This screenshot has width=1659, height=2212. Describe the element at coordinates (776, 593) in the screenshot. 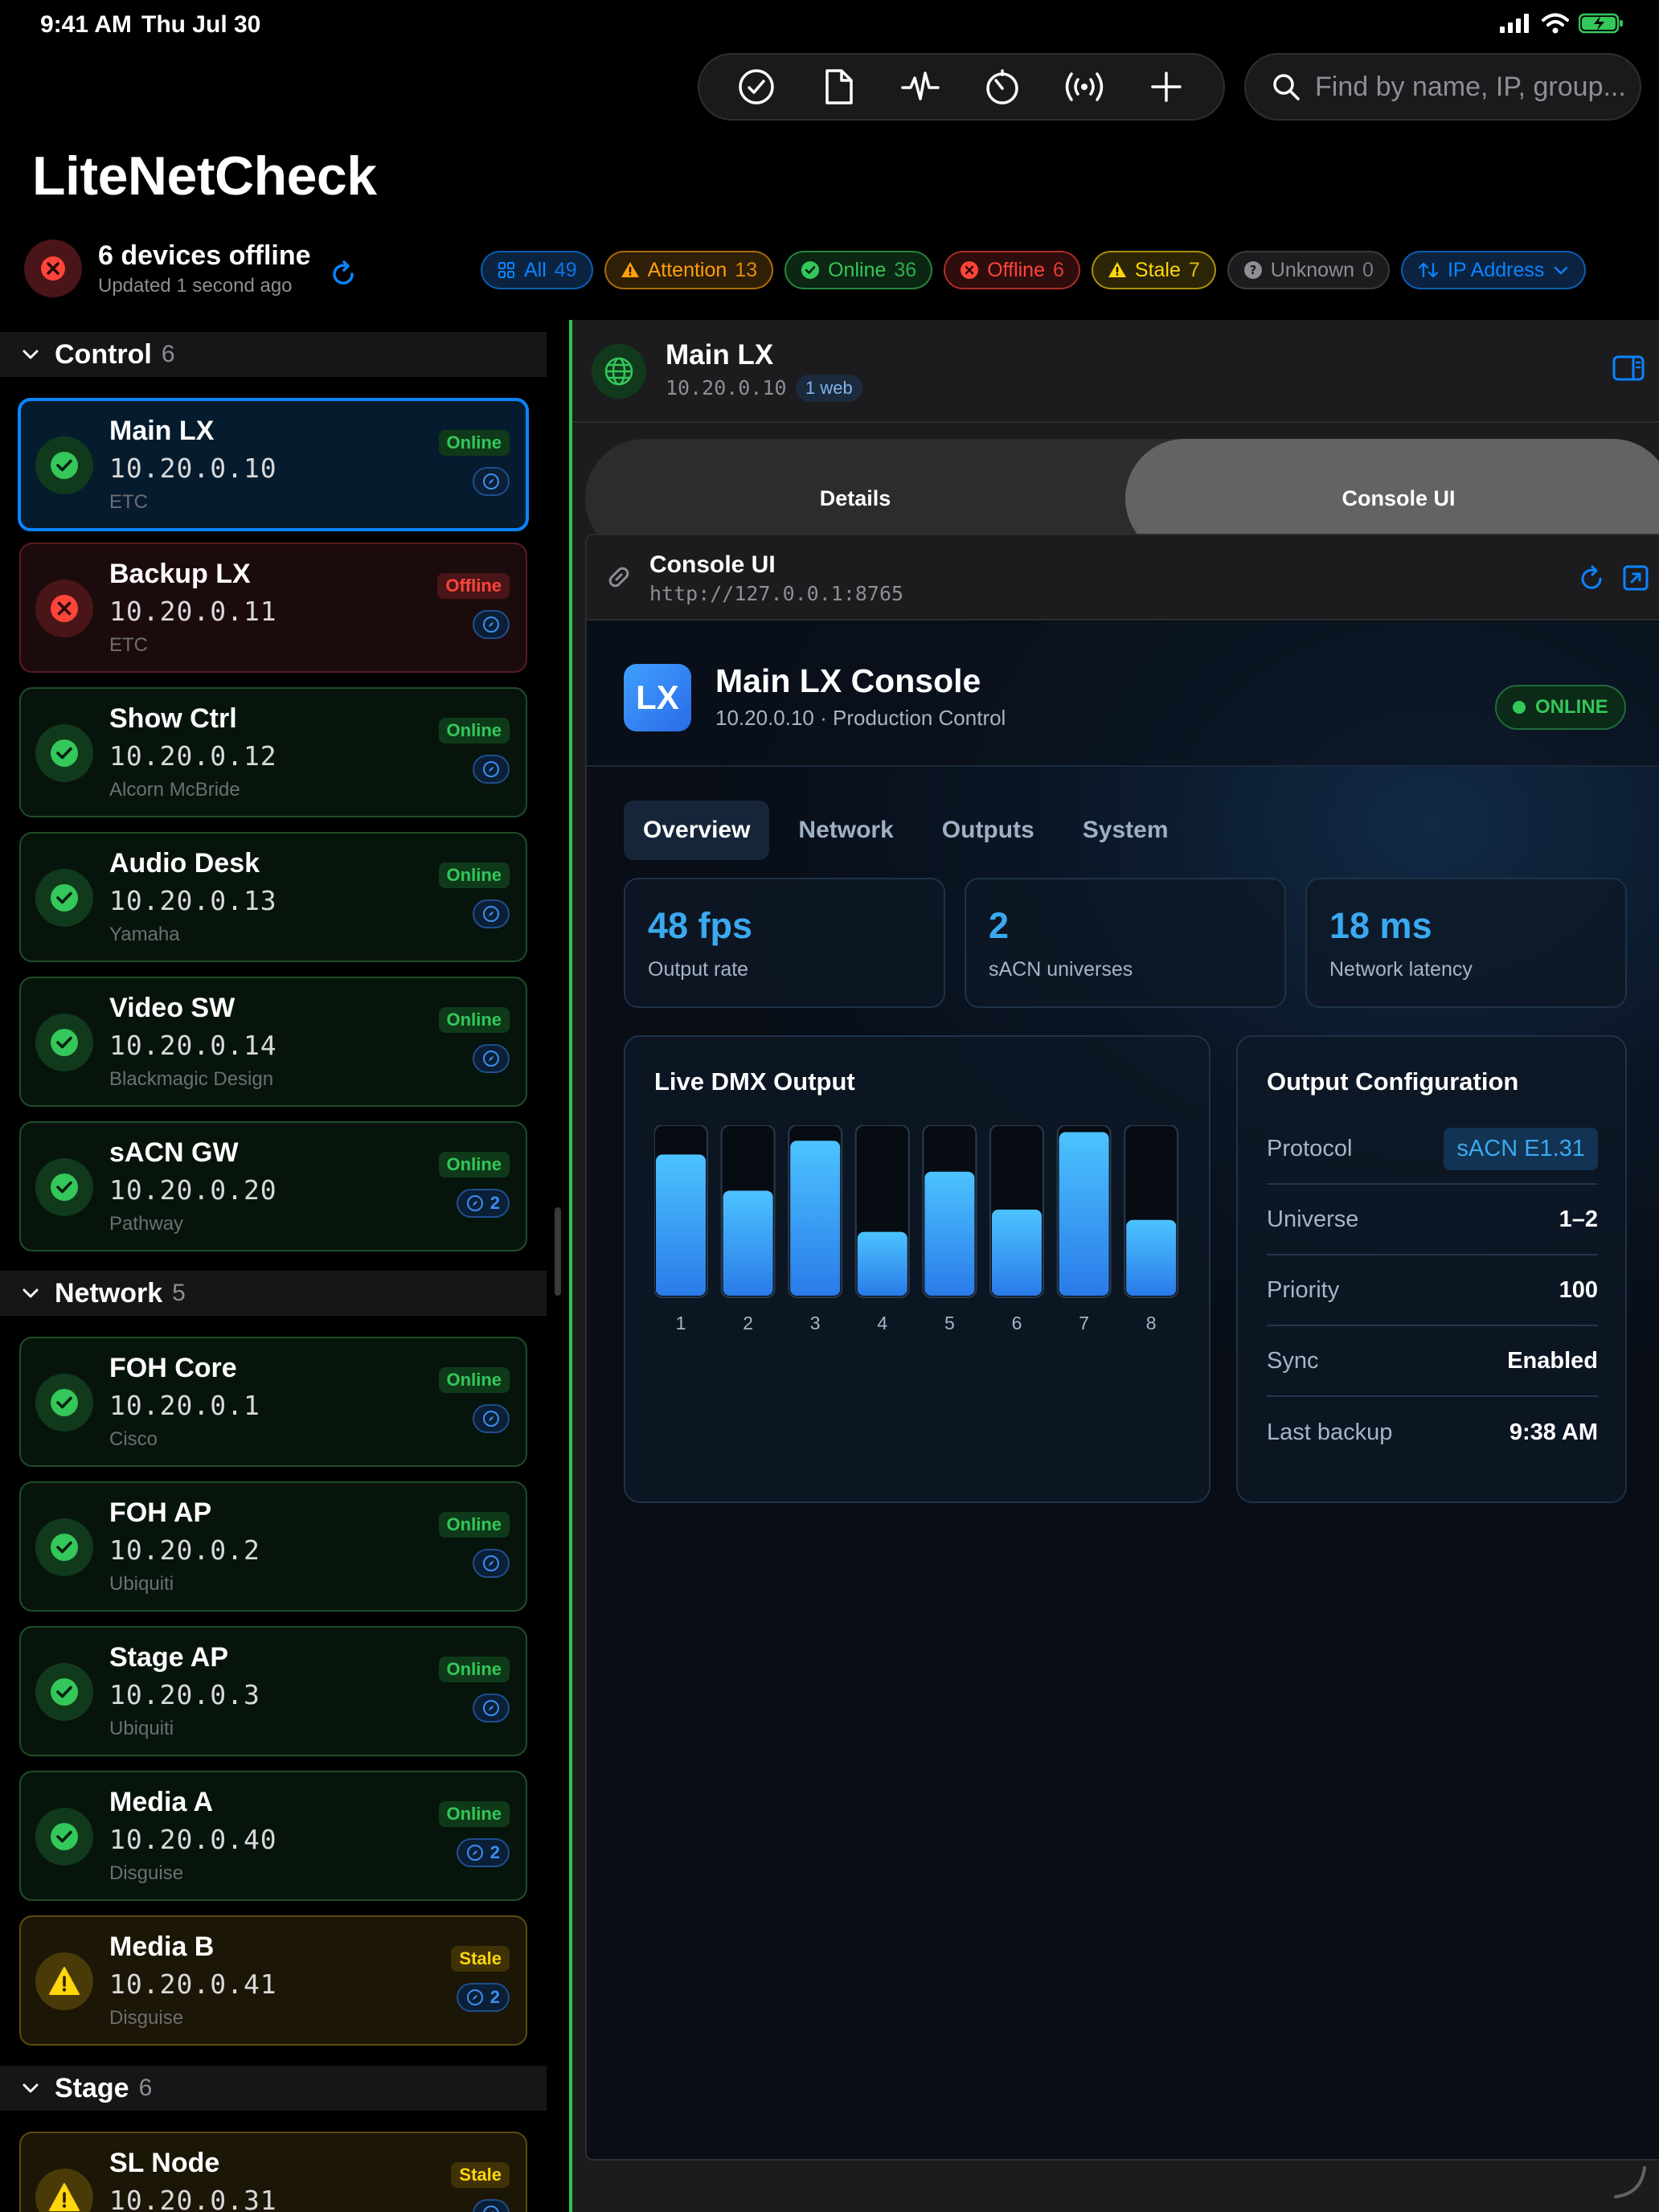

I see `console-url: http://127.0.0.1:8765` at that location.